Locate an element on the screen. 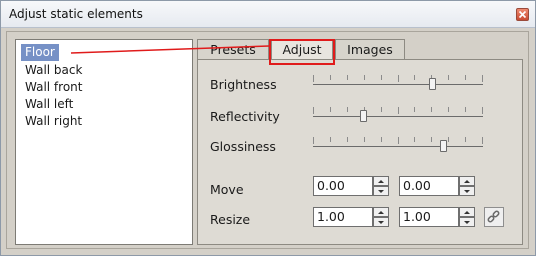 The width and height of the screenshot is (536, 257). move-label: Move is located at coordinates (227, 189).